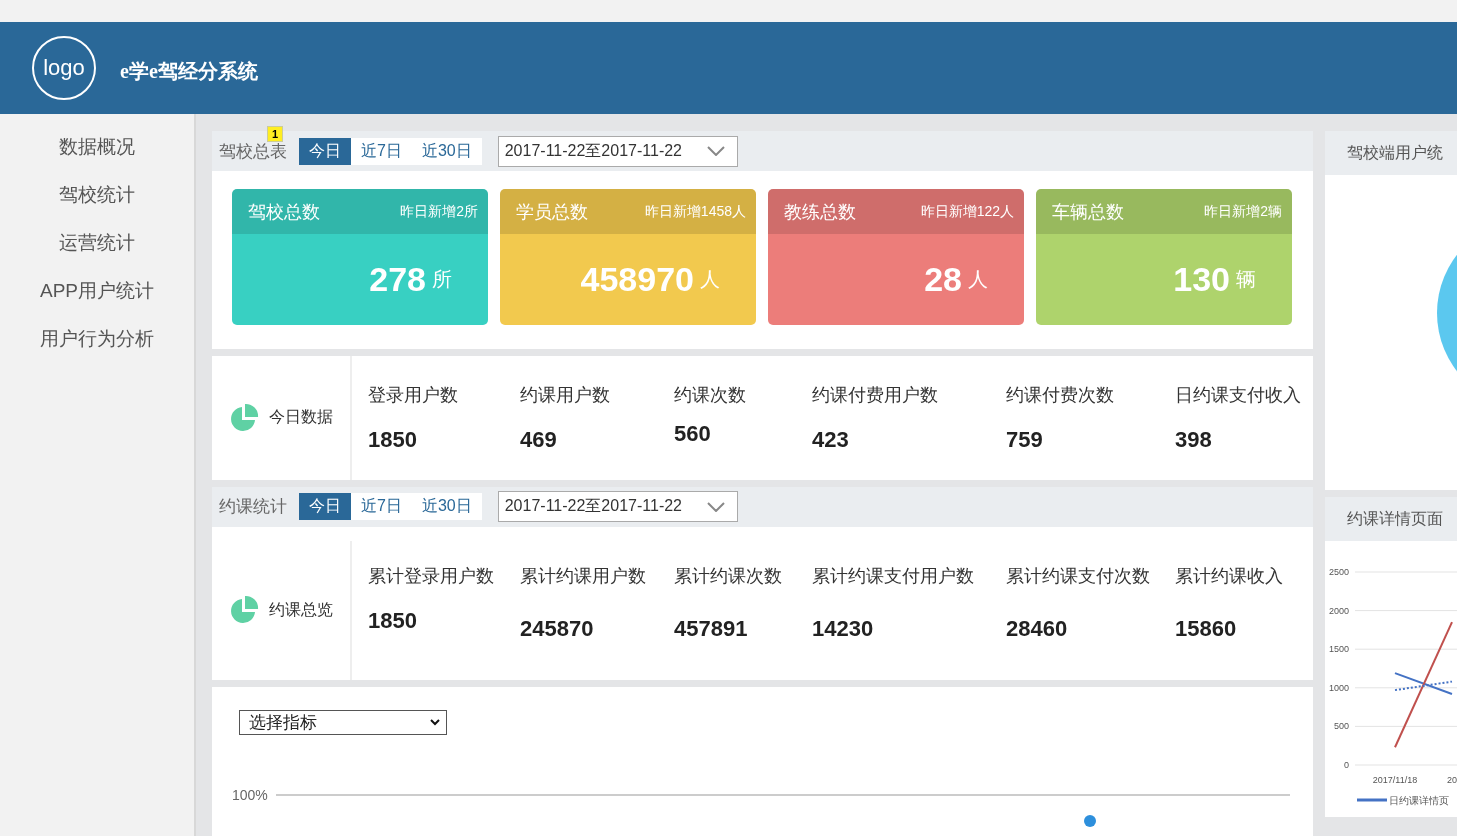  Describe the element at coordinates (1372, 800) in the screenshot. I see `legend-swatch` at that location.